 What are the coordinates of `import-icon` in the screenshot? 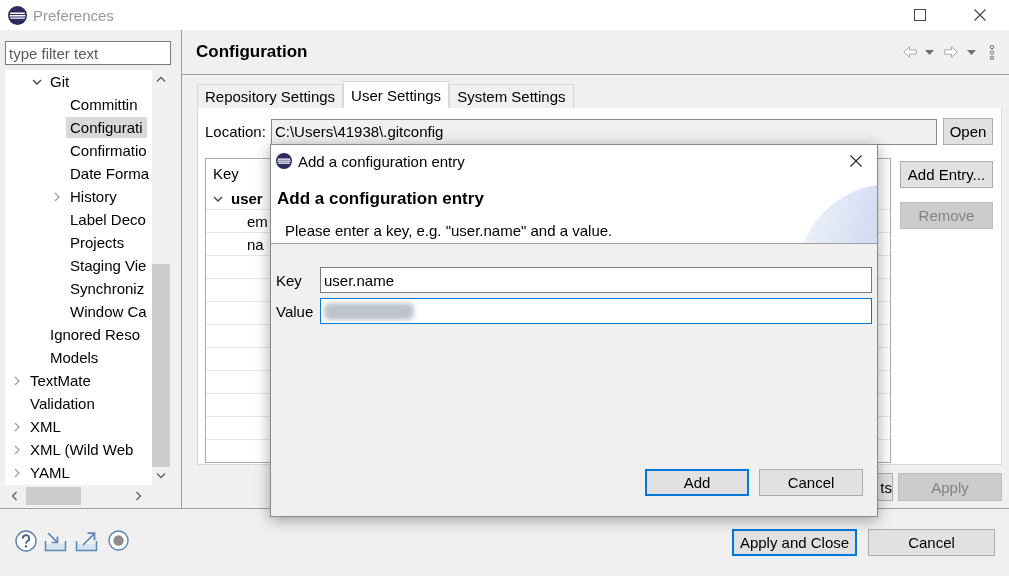 It's located at (55, 541).